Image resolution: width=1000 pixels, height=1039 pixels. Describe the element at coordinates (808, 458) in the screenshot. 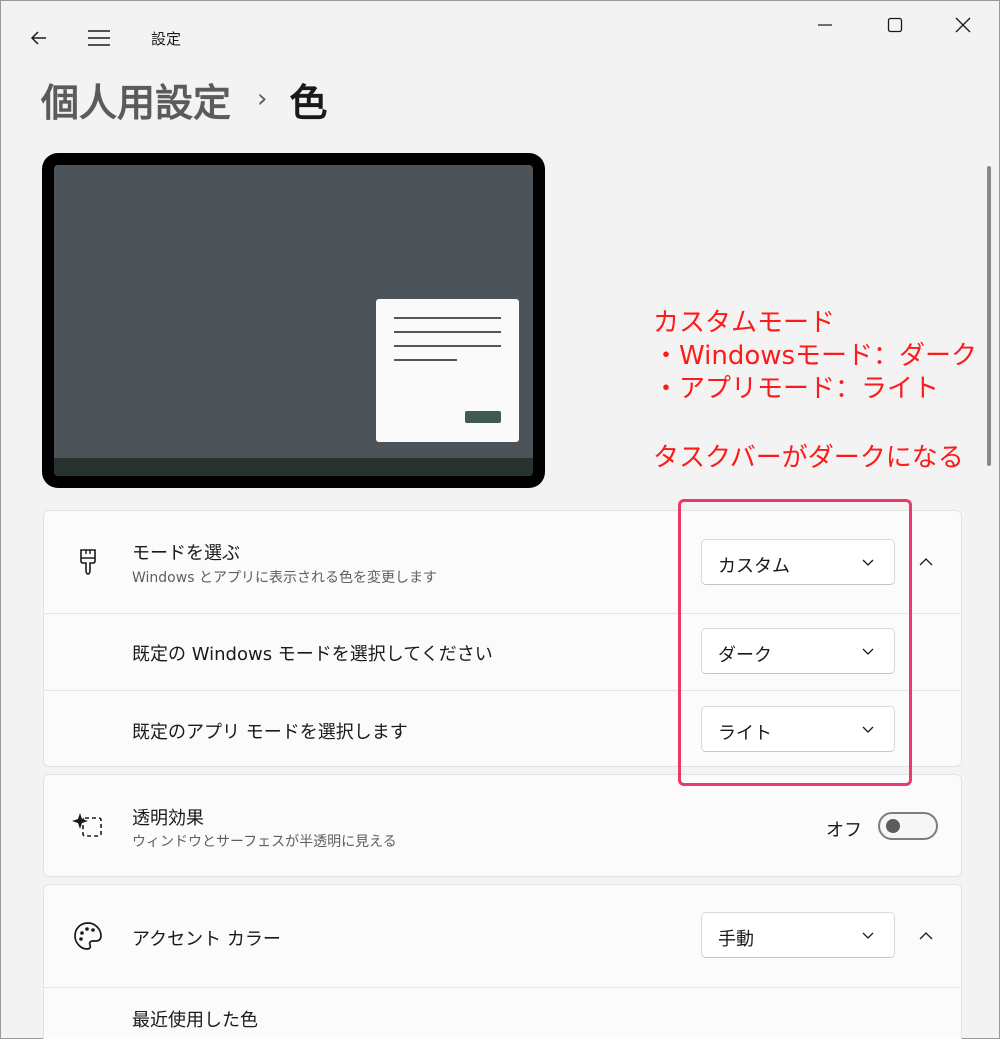

I see `annotation-result: タスクバーがダークになる` at that location.